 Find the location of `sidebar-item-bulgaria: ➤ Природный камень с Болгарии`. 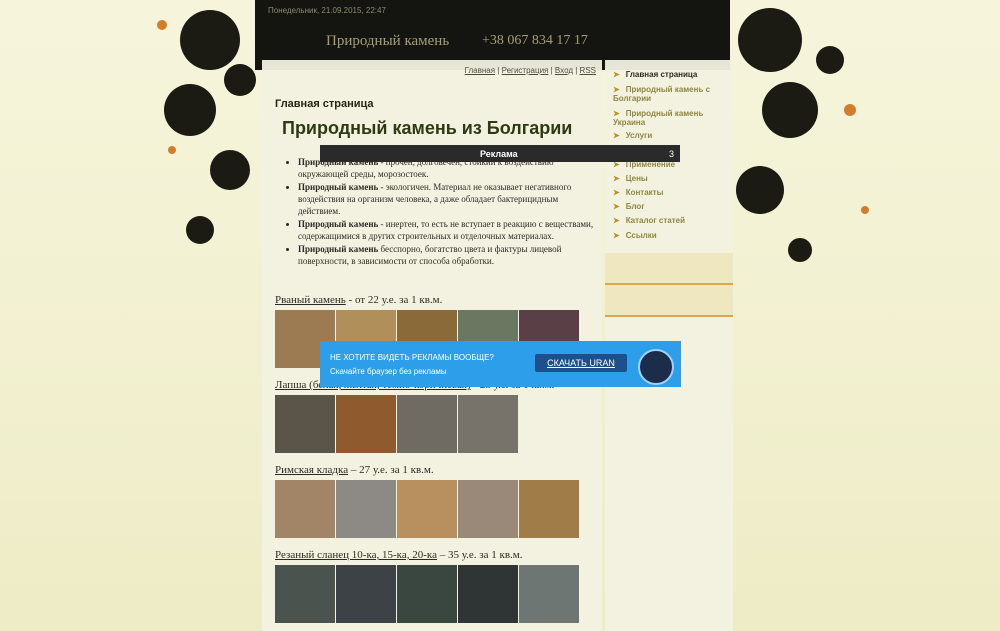

sidebar-item-bulgaria: ➤ Природный камень с Болгарии is located at coordinates (668, 94).